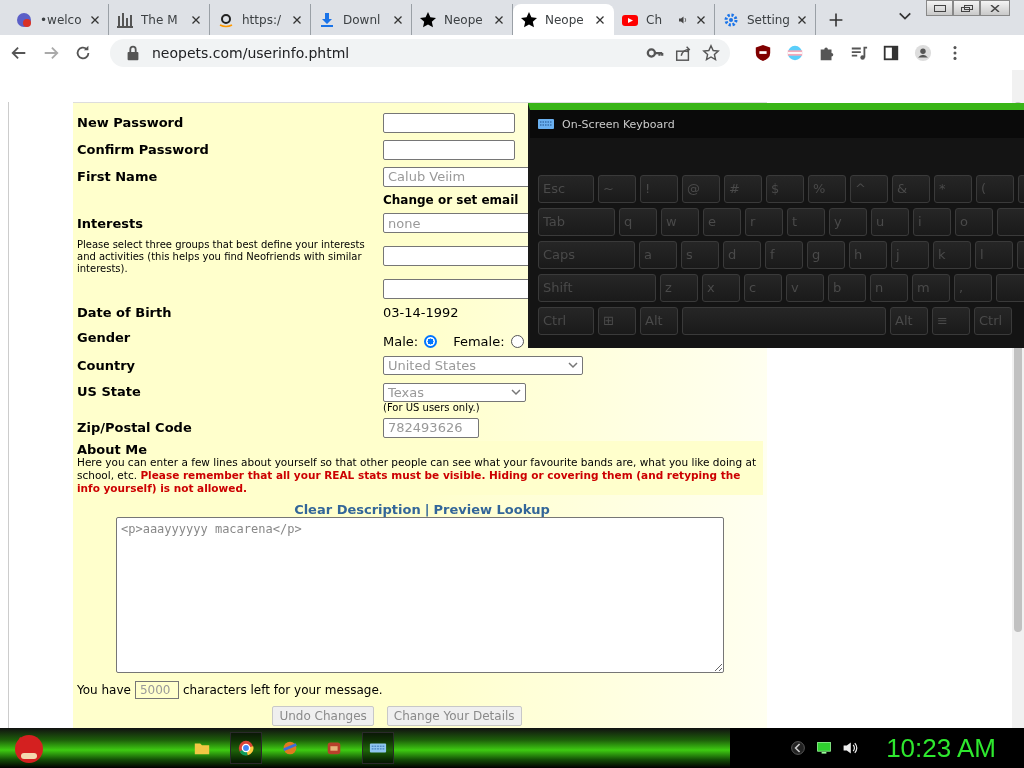  What do you see at coordinates (420, 52) in the screenshot?
I see `address-bar: neopets.com/userinfo.phtml` at bounding box center [420, 52].